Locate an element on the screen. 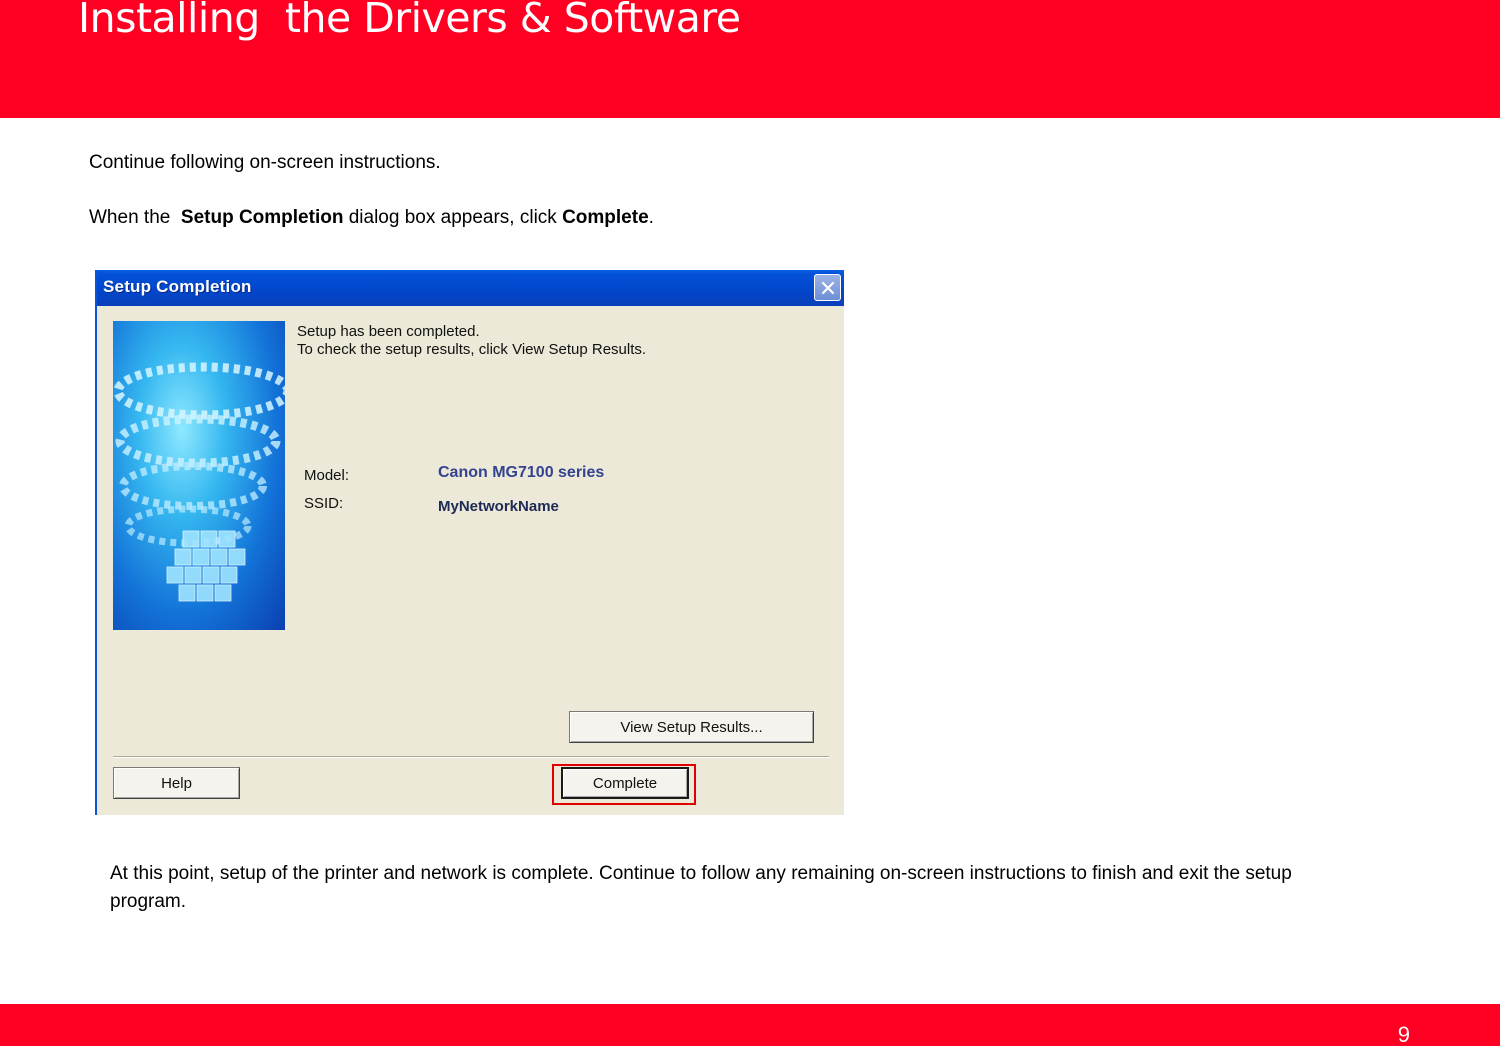 This screenshot has width=1500, height=1048. model-value: Canon MG7100 series is located at coordinates (521, 472).